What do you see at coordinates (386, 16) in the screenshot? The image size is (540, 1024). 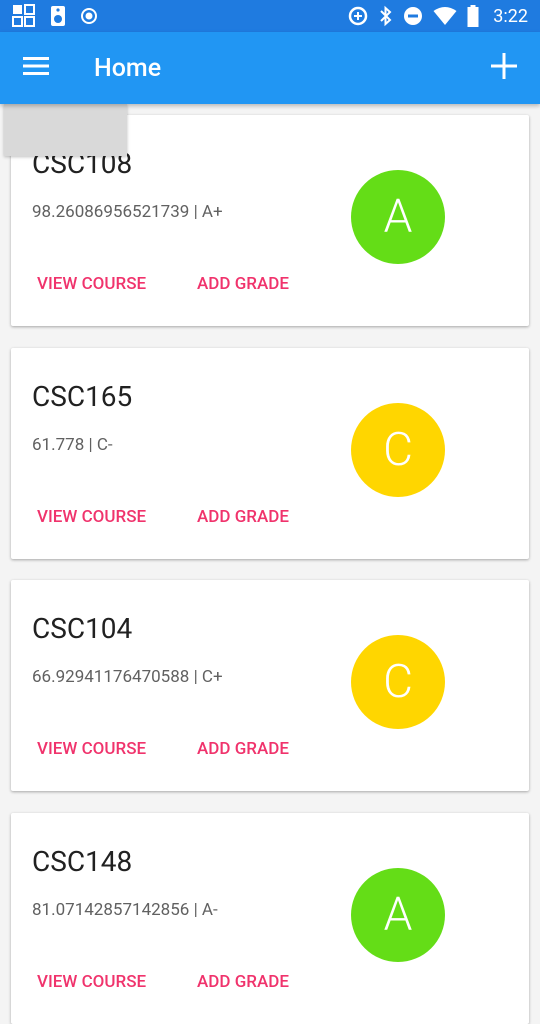 I see `bluetooth-icon` at bounding box center [386, 16].